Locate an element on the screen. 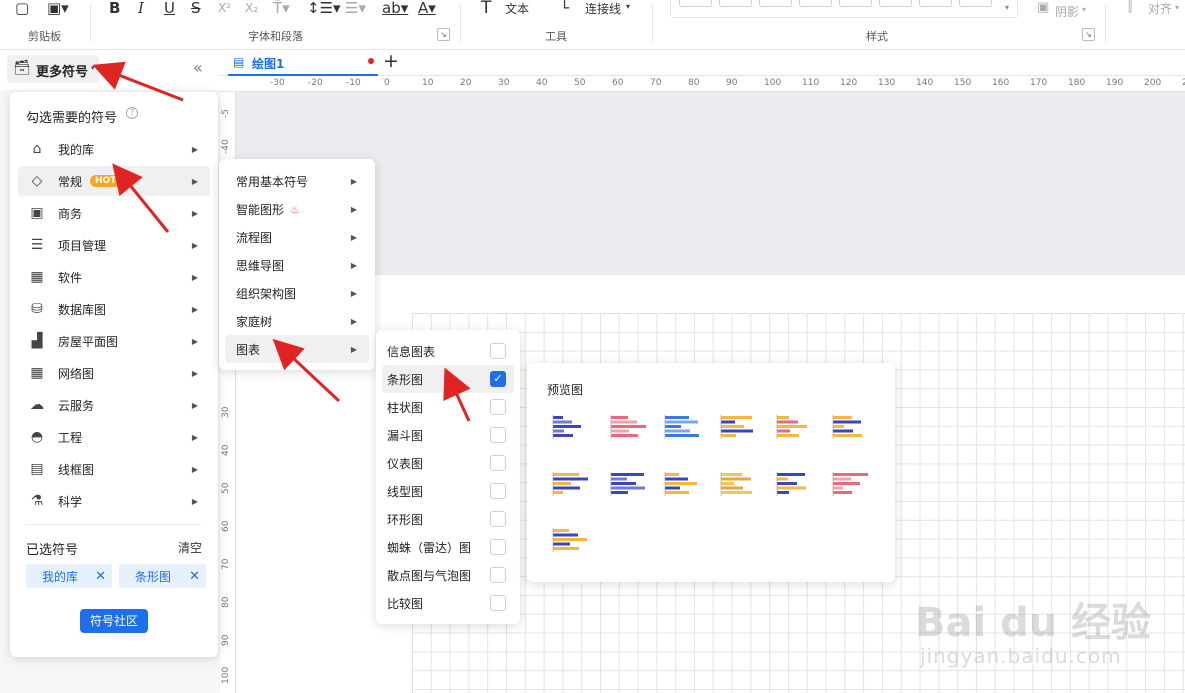 This screenshot has width=1185, height=693. submenu-item: 常用基本符号 ▶ is located at coordinates (297, 181).